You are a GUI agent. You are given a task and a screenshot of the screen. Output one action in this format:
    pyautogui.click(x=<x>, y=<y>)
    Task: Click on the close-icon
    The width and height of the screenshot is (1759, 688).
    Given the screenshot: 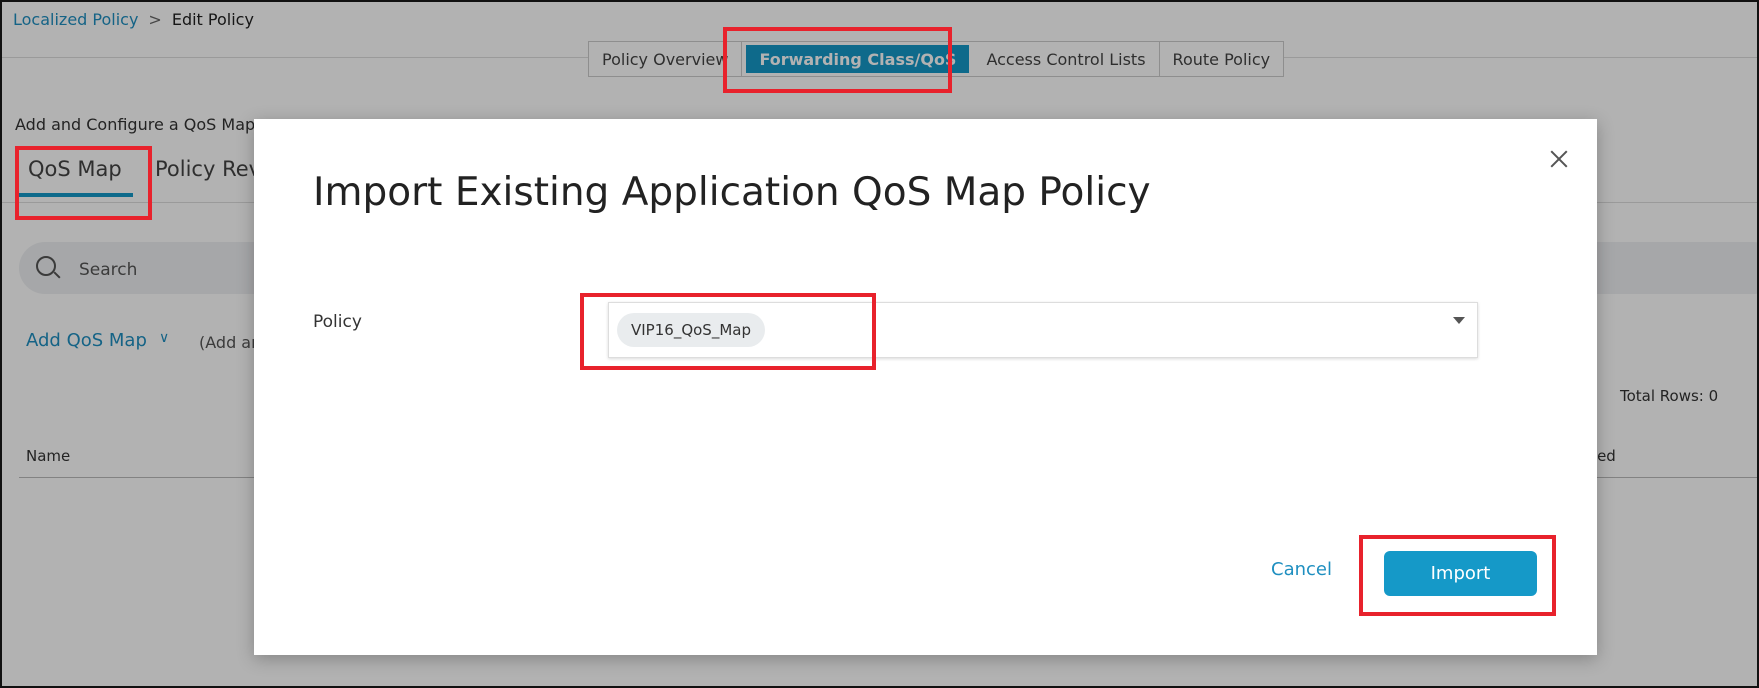 What is the action you would take?
    pyautogui.click(x=1559, y=159)
    